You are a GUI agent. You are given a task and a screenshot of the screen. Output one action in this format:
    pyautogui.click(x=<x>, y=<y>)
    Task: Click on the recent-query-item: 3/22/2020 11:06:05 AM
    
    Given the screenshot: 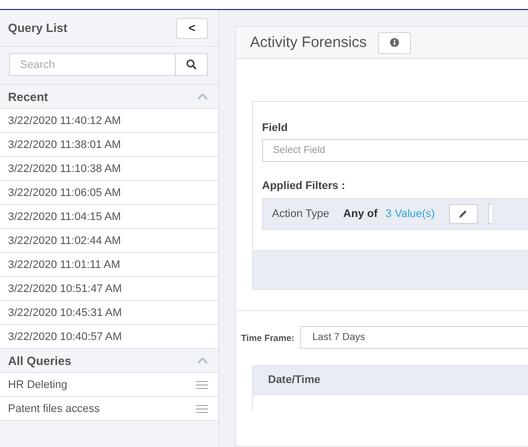 What is the action you would take?
    pyautogui.click(x=109, y=193)
    